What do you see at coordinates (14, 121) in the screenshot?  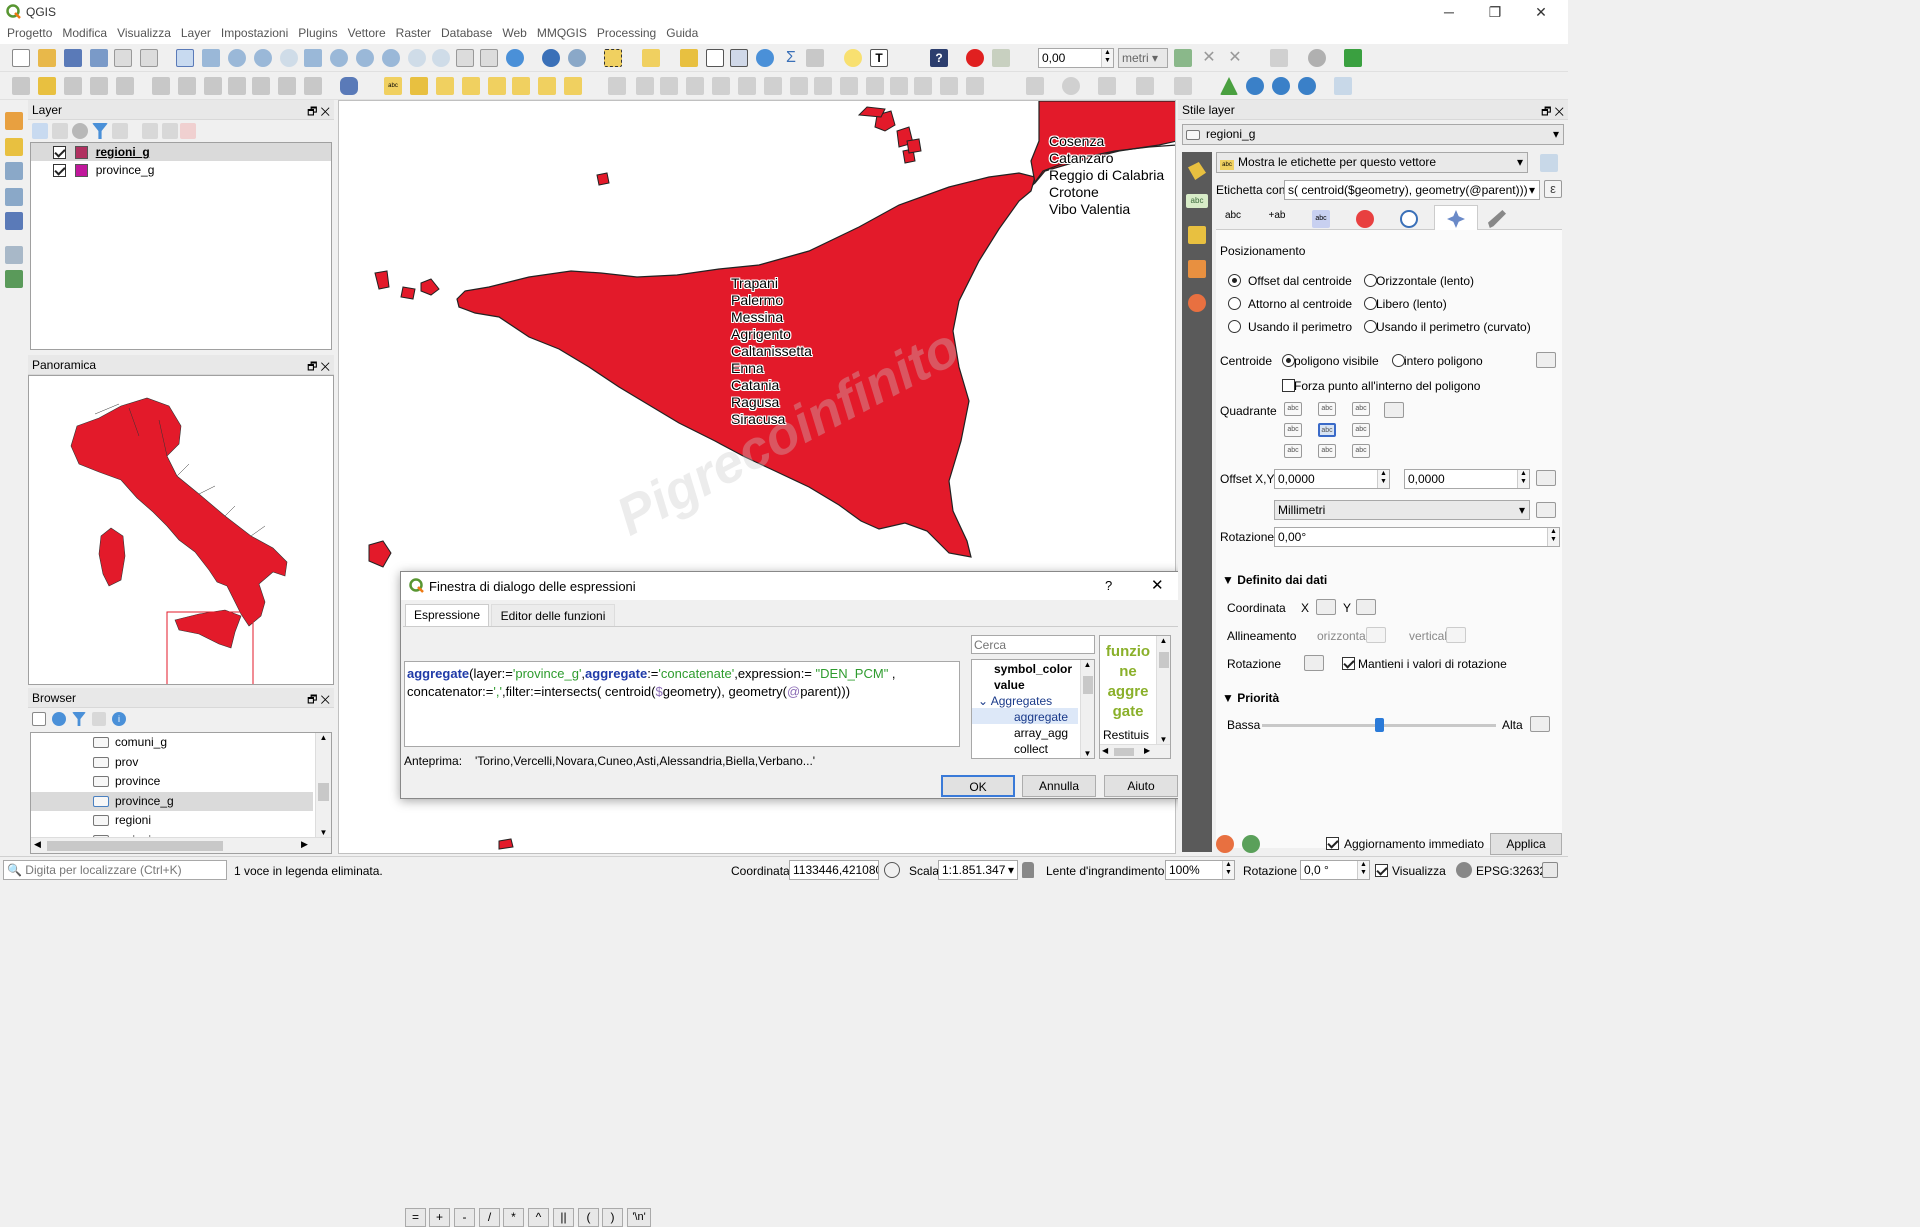 I see `data-source-manager-icon` at bounding box center [14, 121].